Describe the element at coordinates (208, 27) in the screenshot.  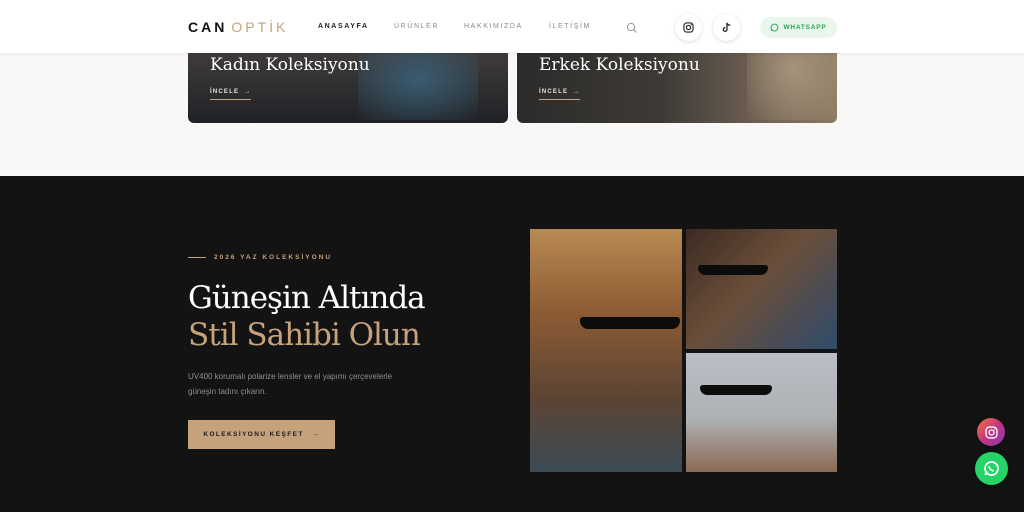
I see `logo-part1: CAN` at that location.